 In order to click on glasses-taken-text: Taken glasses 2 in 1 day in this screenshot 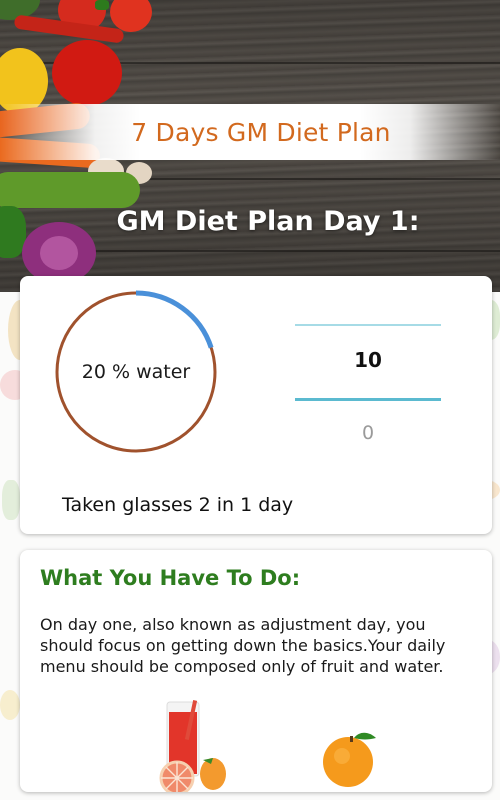, I will do `click(178, 505)`.